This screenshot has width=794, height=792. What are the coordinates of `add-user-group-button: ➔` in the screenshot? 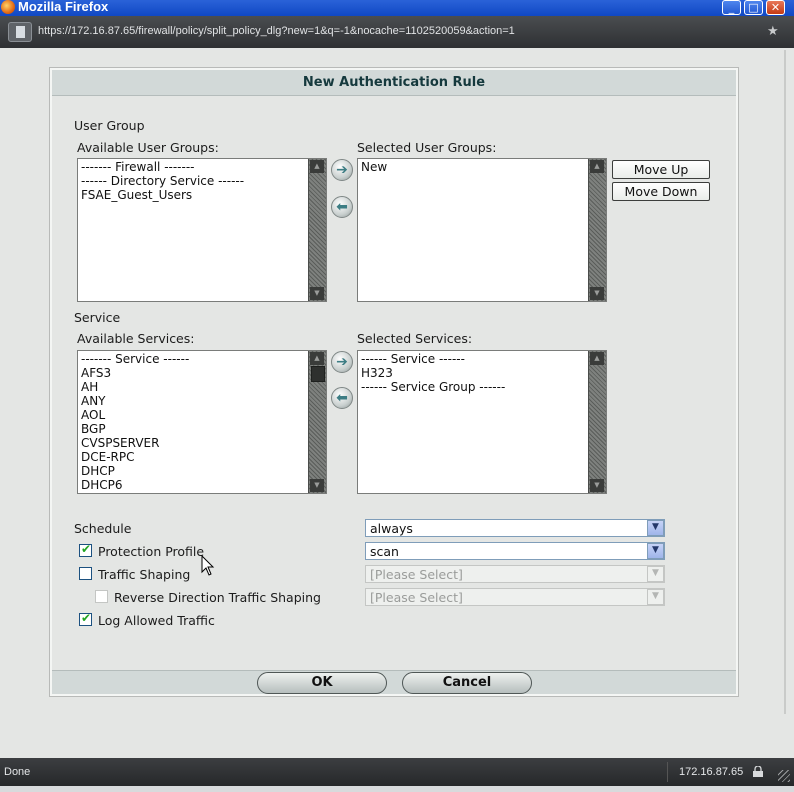 It's located at (342, 170).